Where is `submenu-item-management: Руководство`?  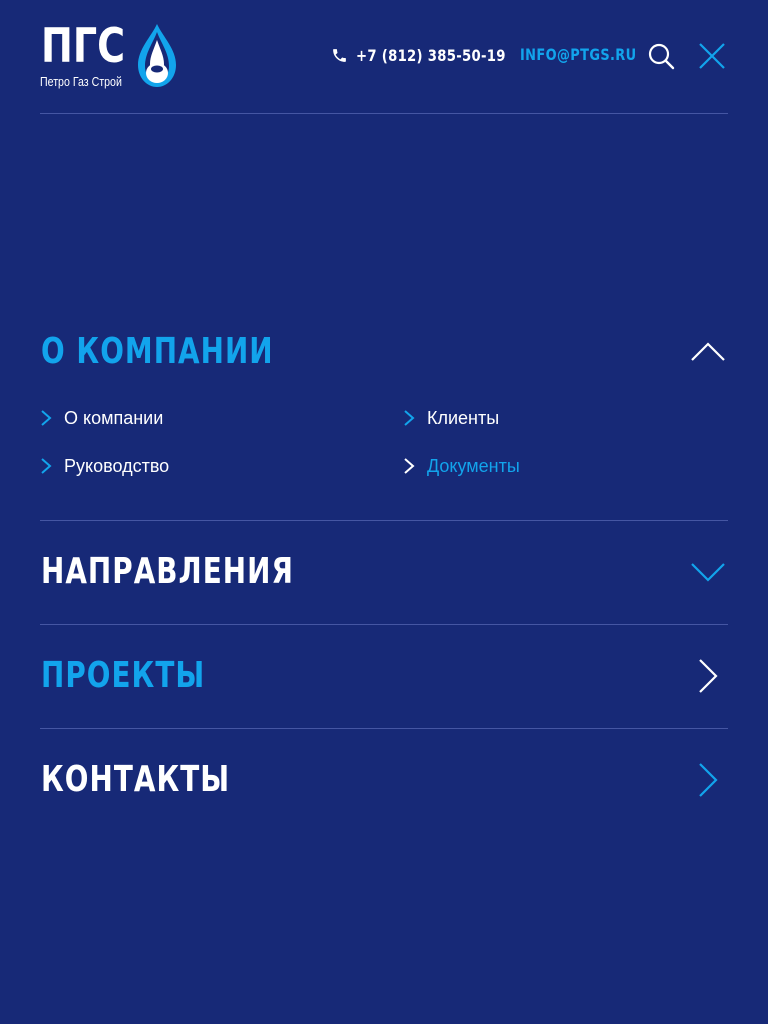 submenu-item-management: Руководство is located at coordinates (104, 466).